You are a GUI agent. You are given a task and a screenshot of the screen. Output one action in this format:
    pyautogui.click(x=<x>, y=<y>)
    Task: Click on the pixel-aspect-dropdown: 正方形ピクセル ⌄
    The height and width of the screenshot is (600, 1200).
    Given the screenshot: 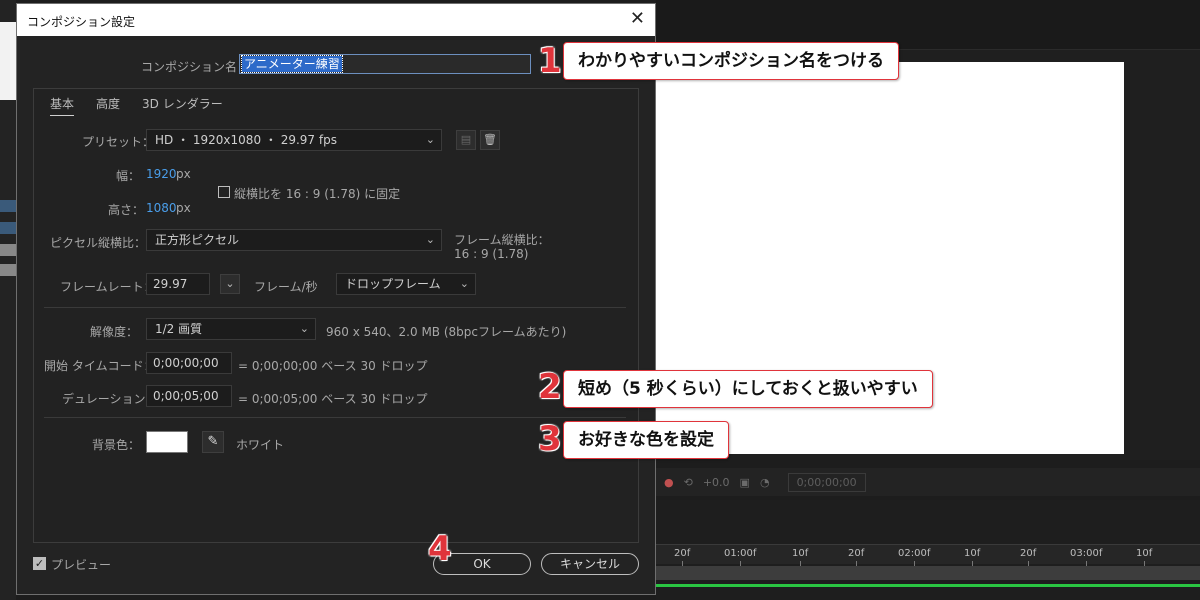 What is the action you would take?
    pyautogui.click(x=294, y=240)
    